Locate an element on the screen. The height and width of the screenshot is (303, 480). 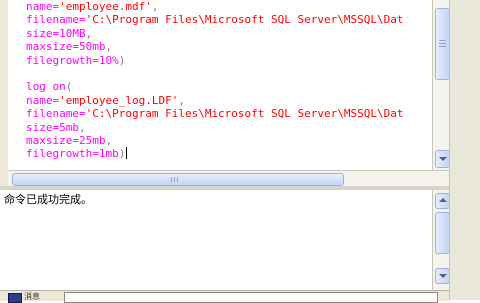
code-token: maxsize=50mb is located at coordinates (66, 47).